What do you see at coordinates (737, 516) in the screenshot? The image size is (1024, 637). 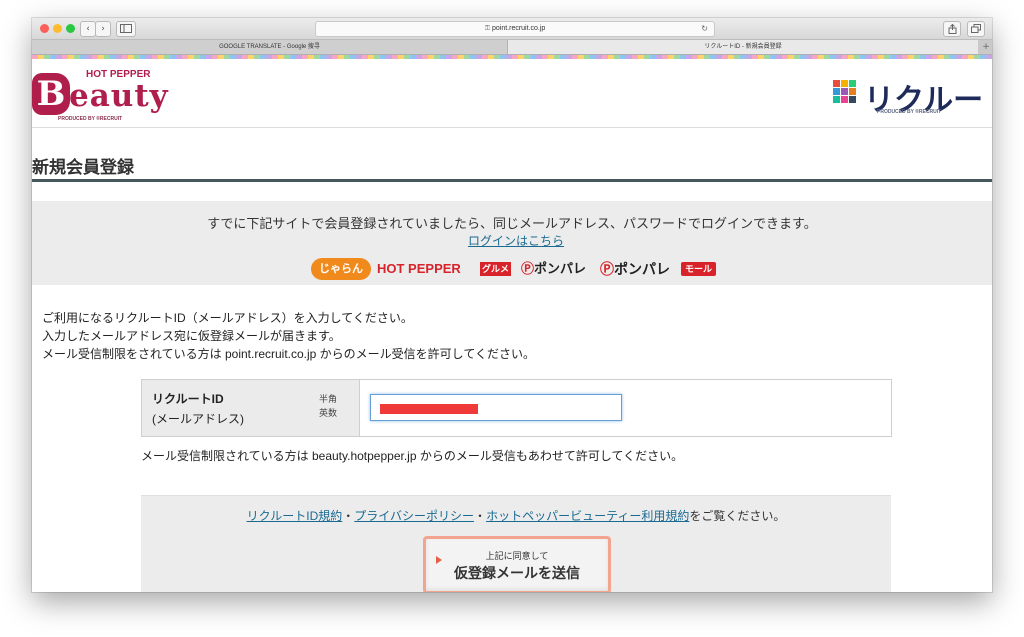 I see `terms-suffix: をご覧ください。` at bounding box center [737, 516].